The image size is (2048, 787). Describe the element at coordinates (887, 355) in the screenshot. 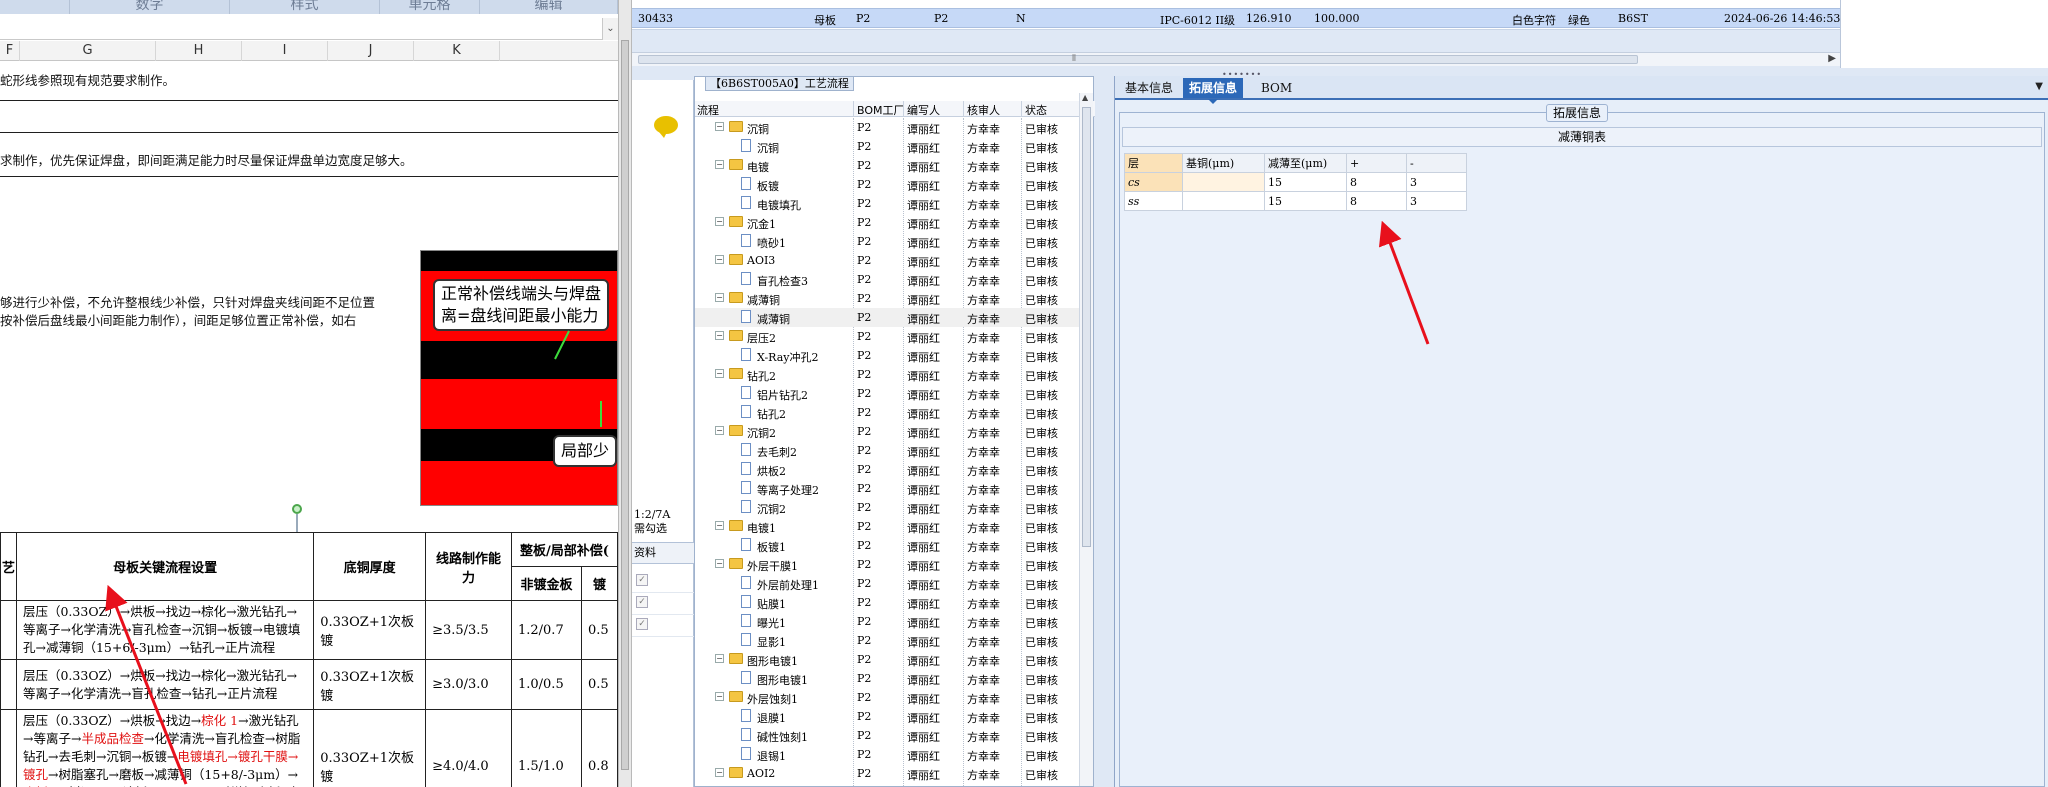

I see `tree-row: X-Ray冲孔2 P2 谭丽红 方幸幸 已审核` at that location.